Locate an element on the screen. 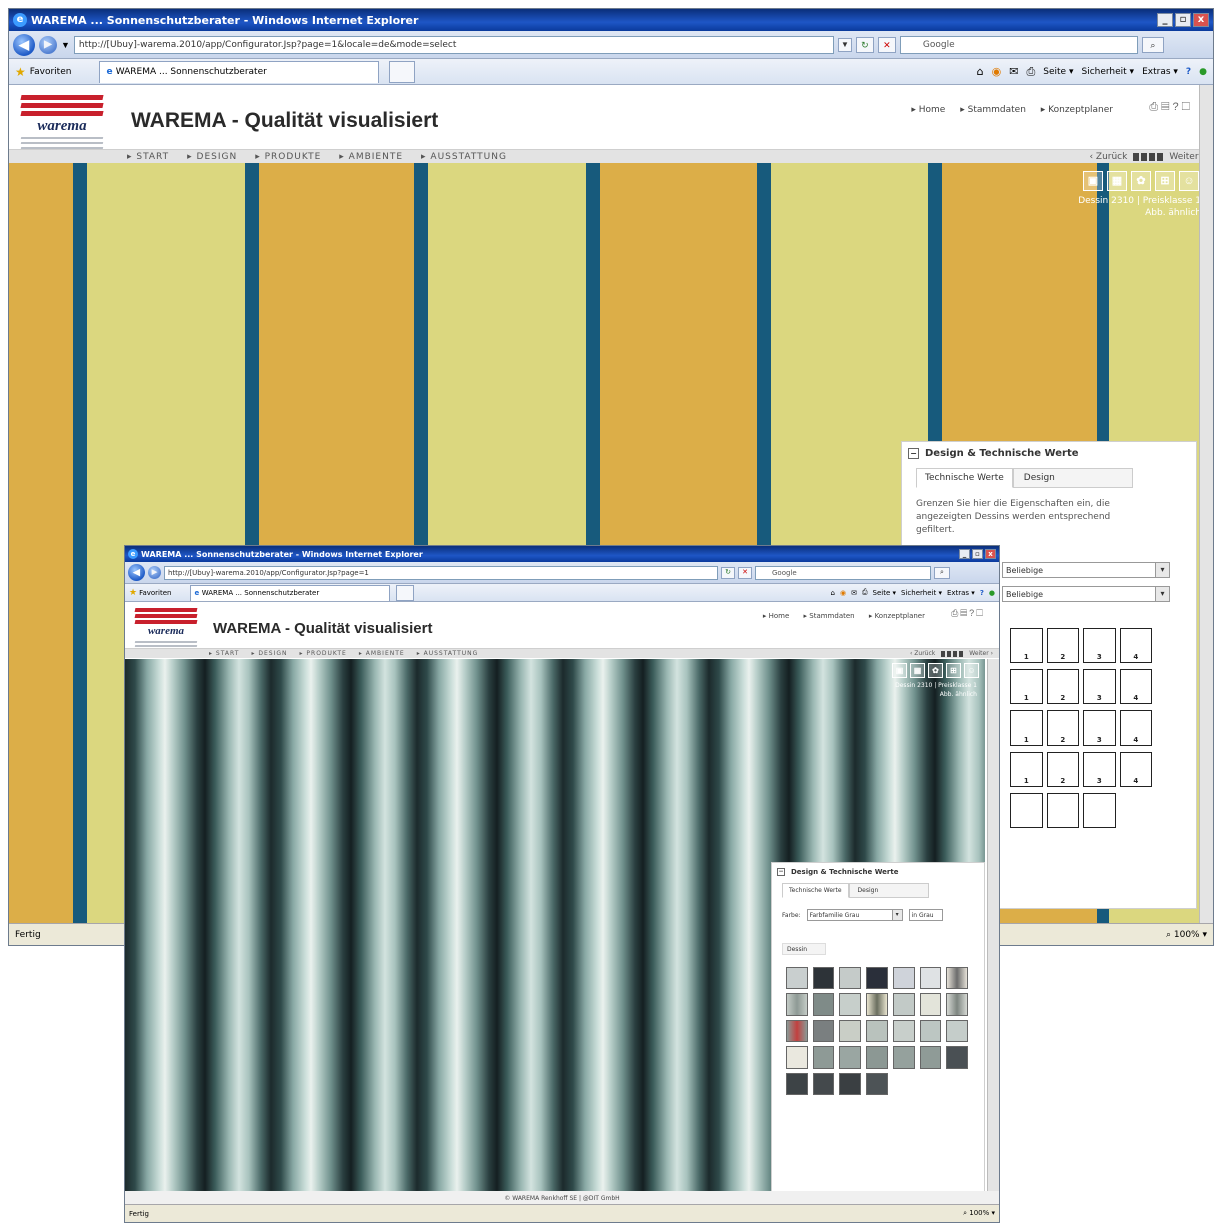 Image resolution: width=1214 pixels, height=1223 pixels. next-link: Weiter › is located at coordinates (981, 653).